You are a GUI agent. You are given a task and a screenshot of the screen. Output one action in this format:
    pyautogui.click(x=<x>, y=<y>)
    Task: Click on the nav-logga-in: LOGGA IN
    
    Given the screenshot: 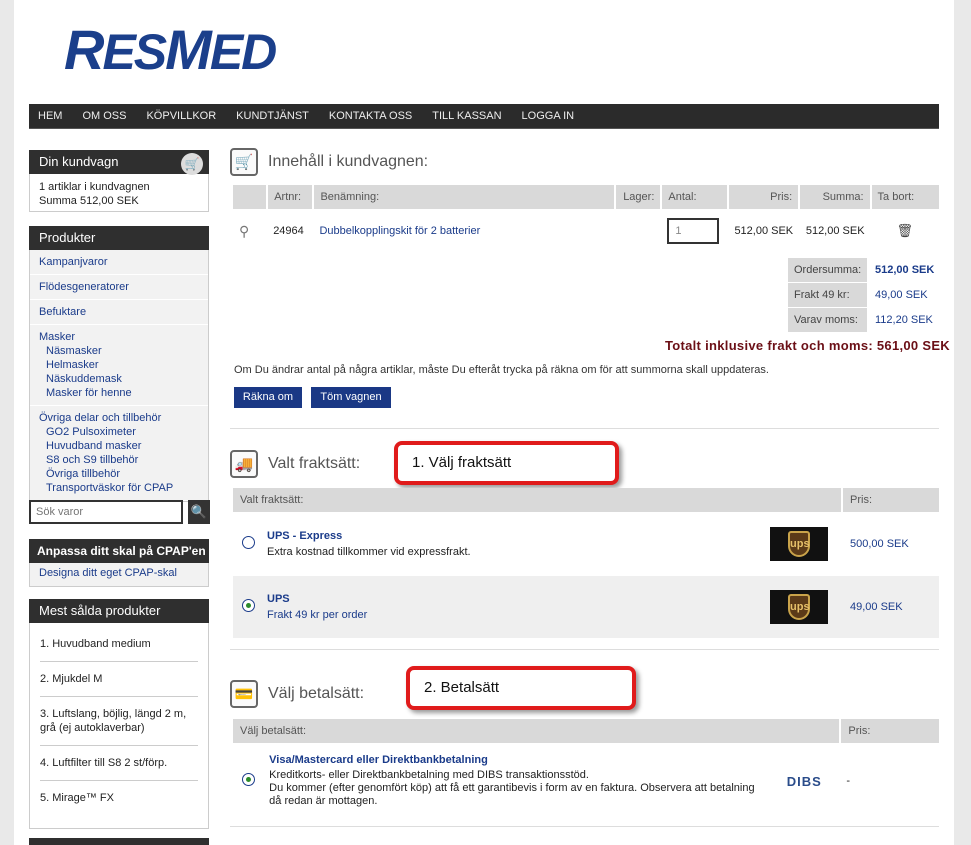 What is the action you would take?
    pyautogui.click(x=548, y=116)
    